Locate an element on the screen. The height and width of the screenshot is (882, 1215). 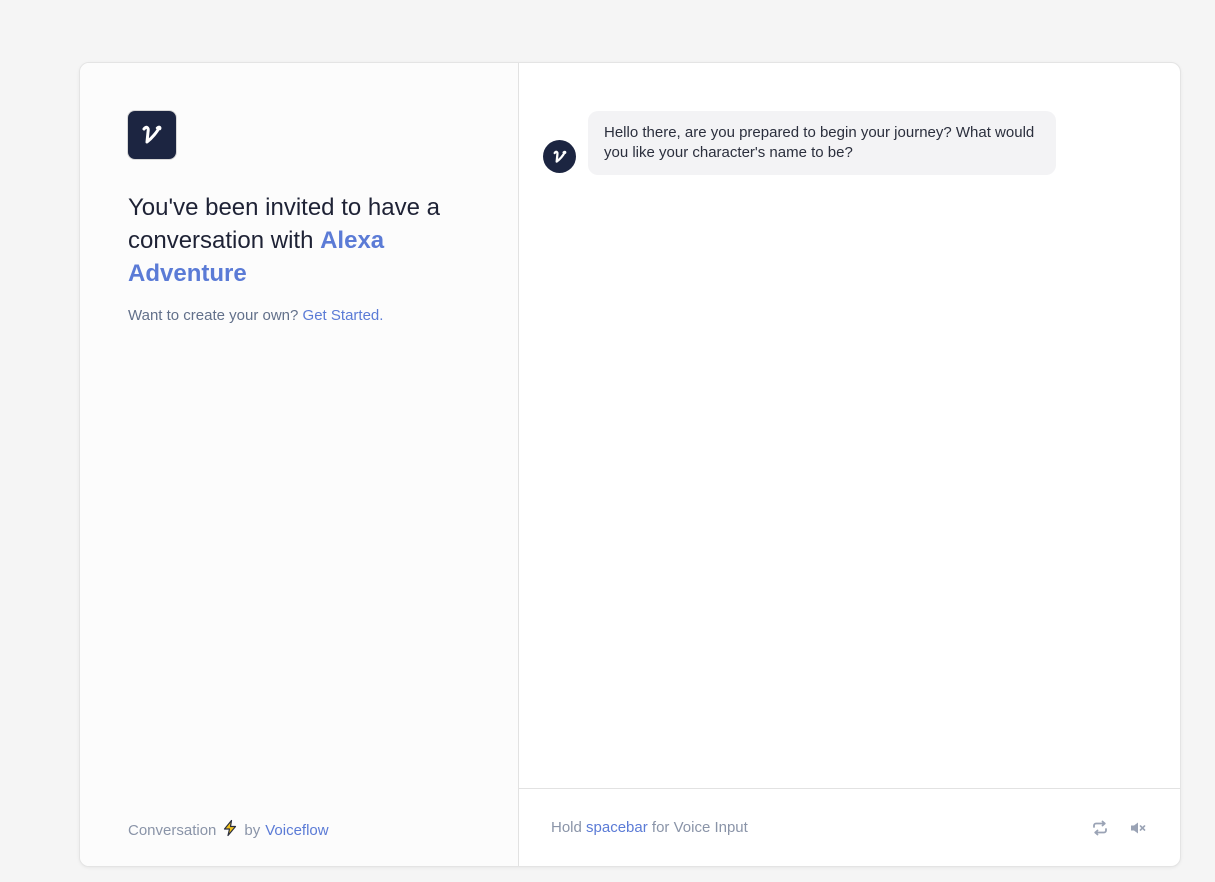
create-own-prompt: Want to create your own? Get Started. is located at coordinates (255, 315).